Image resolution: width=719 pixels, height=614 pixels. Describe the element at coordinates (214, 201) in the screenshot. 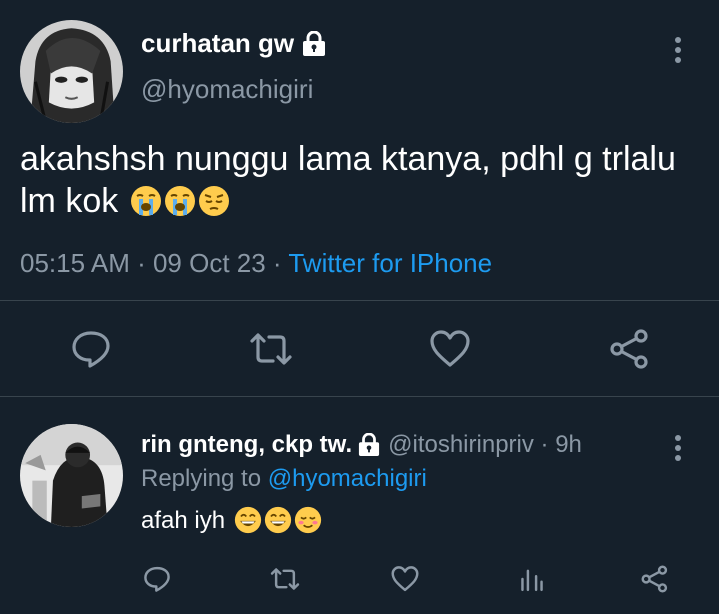

I see `pensive-face-icon` at that location.